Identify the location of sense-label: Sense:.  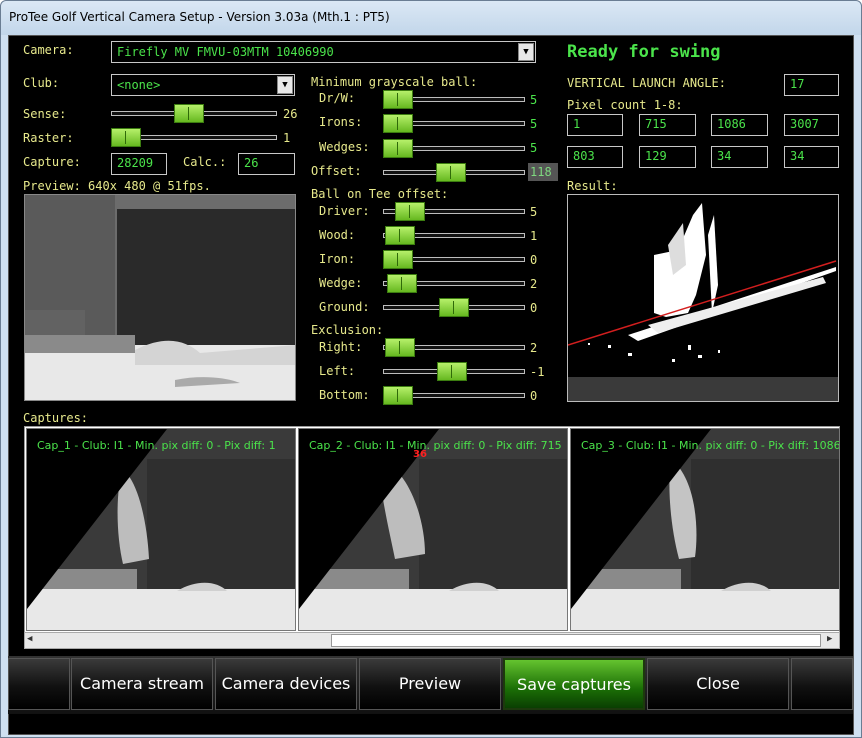
(45, 114).